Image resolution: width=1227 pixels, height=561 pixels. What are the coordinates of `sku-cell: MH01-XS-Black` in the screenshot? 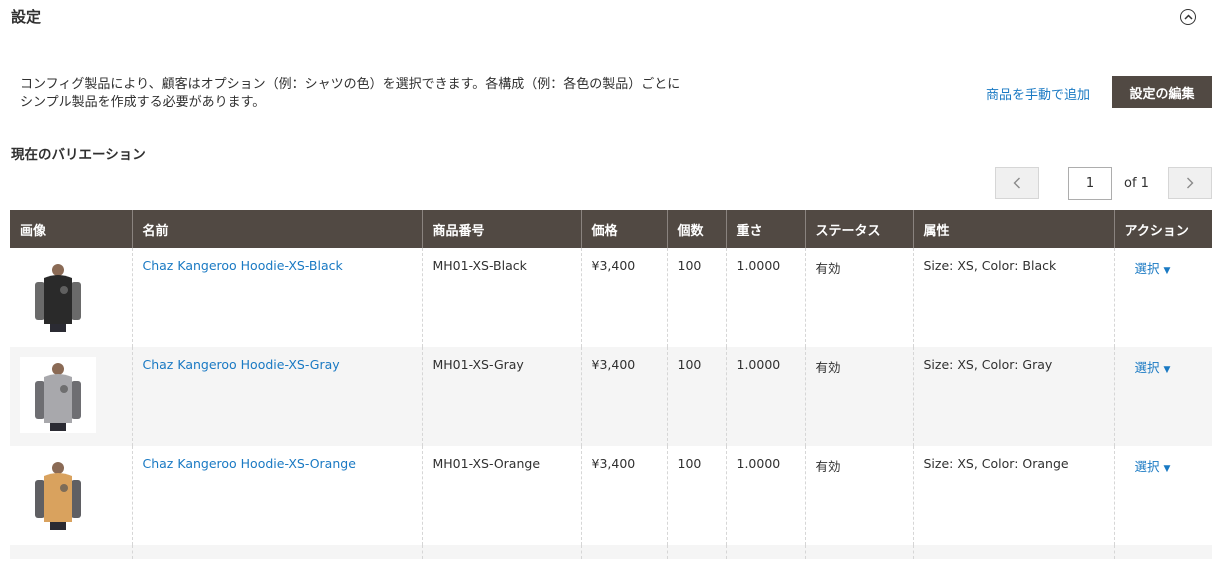 It's located at (501, 297).